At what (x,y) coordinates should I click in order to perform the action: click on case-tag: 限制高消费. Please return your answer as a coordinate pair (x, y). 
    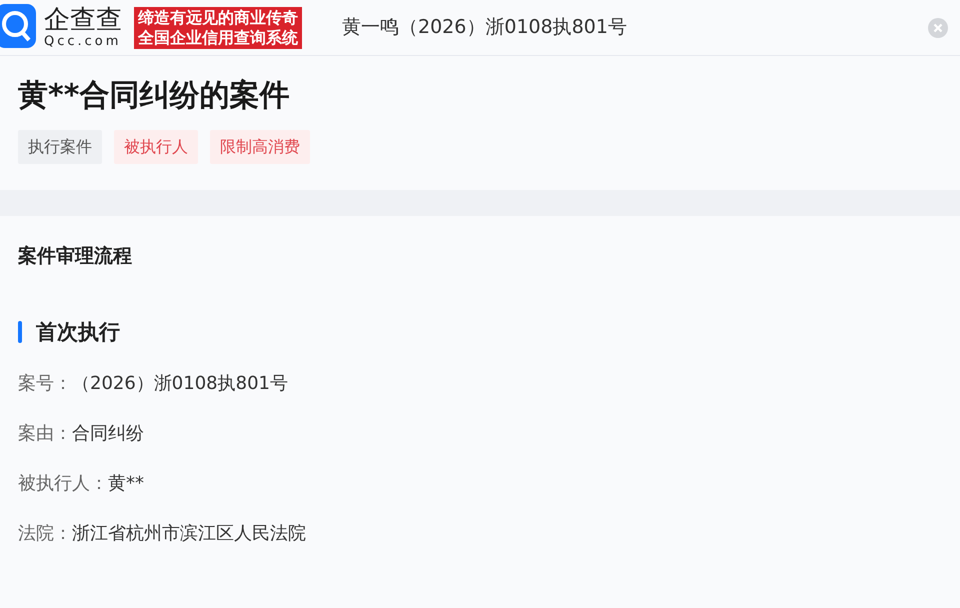
    Looking at the image, I should click on (260, 147).